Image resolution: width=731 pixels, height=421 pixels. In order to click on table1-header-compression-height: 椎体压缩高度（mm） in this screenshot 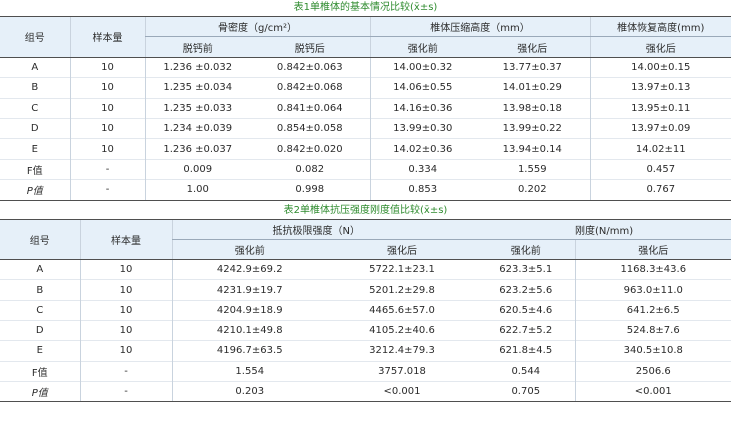, I will do `click(480, 26)`.